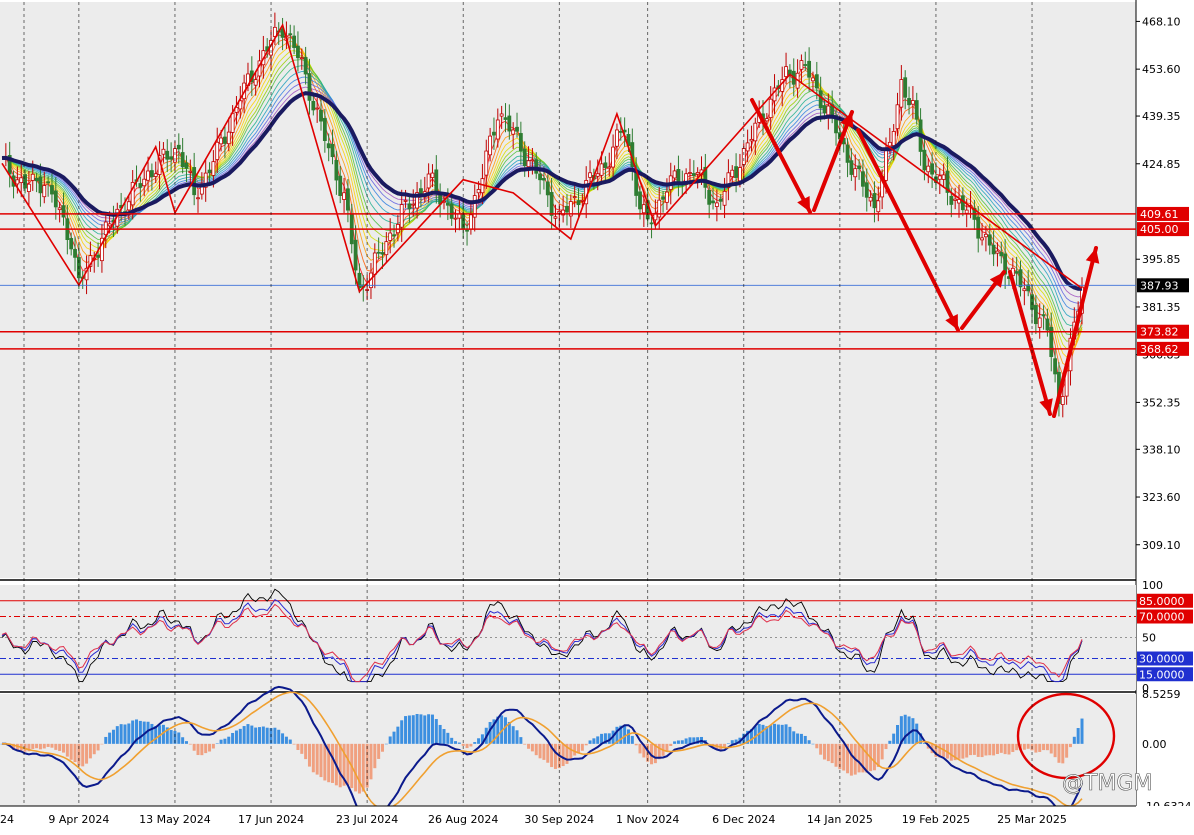 Image resolution: width=1194 pixels, height=835 pixels. What do you see at coordinates (1159, 229) in the screenshot?
I see `level-label: 405.00` at bounding box center [1159, 229].